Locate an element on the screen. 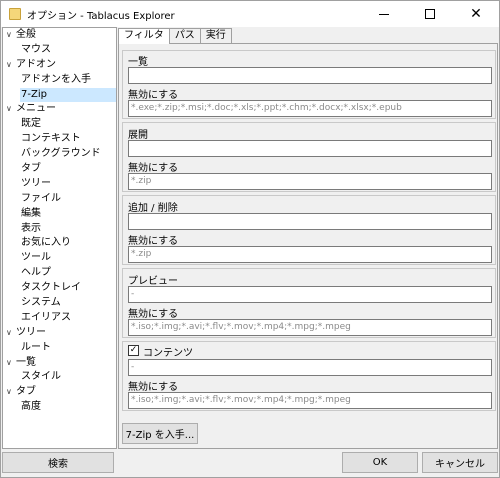 This screenshot has width=500, height=478. cancel-button: キャンセル is located at coordinates (460, 462).